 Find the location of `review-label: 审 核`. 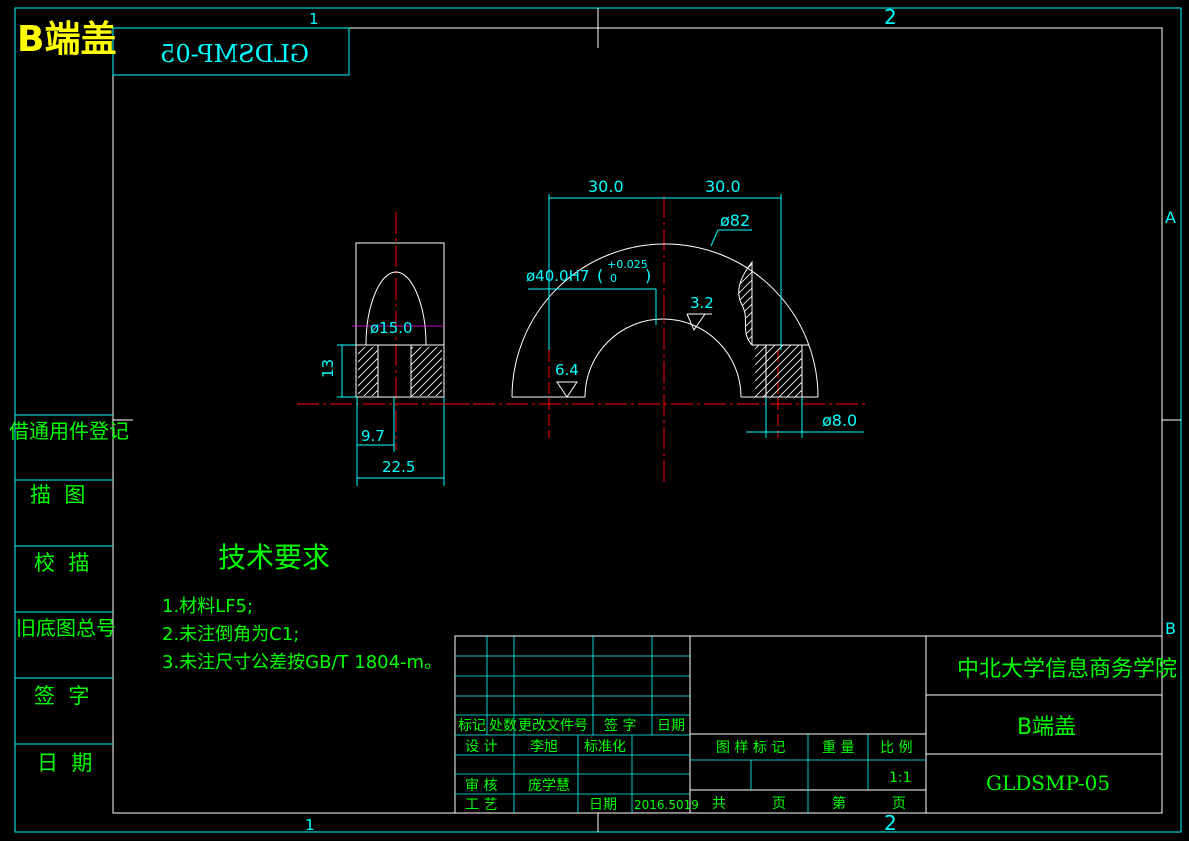

review-label: 审 核 is located at coordinates (481, 786).